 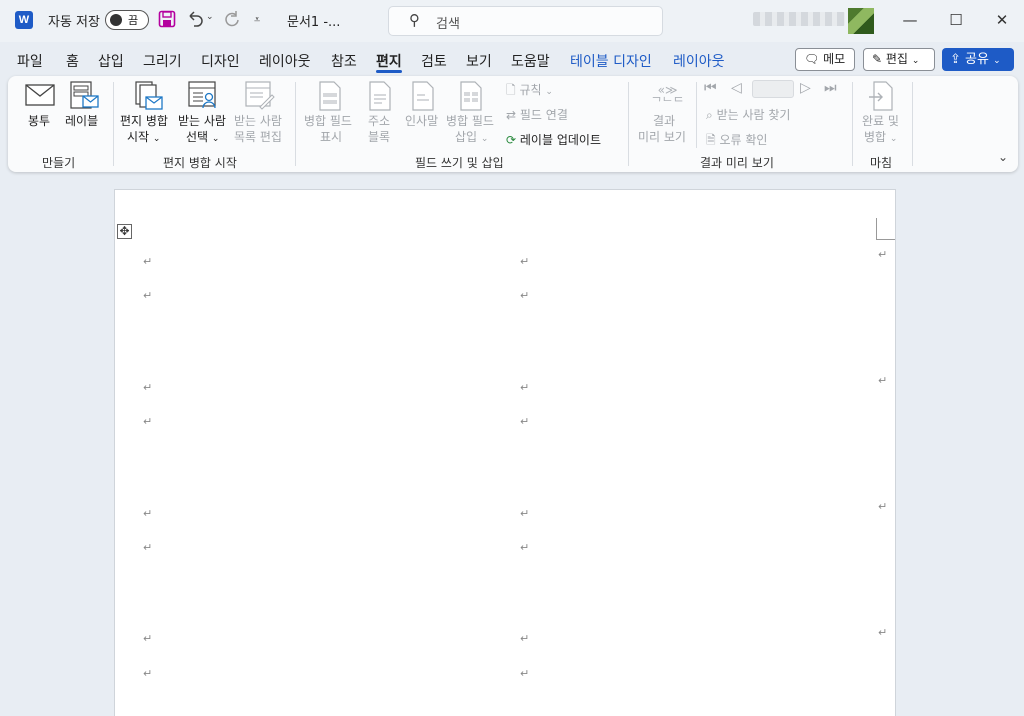 What do you see at coordinates (875, 137) in the screenshot?
I see `finish-merge-text: 병합` at bounding box center [875, 137].